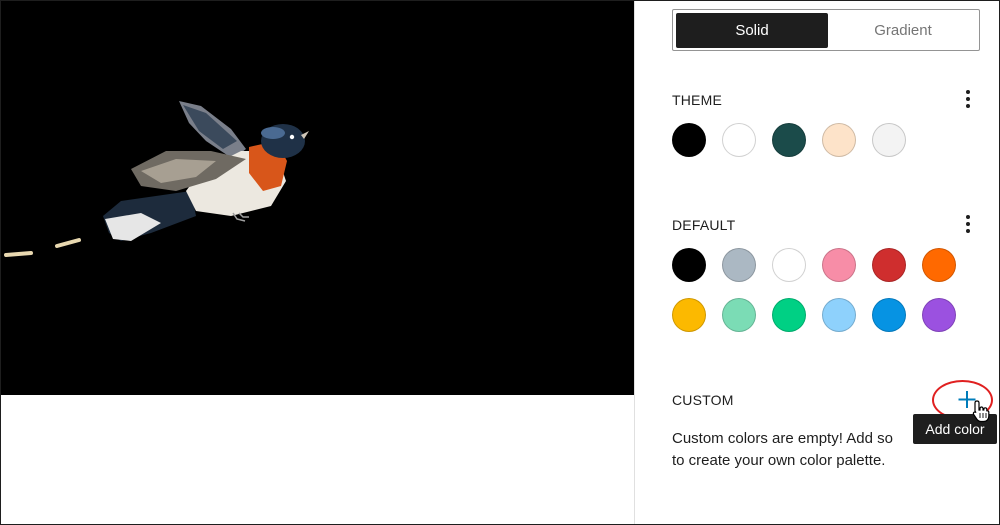  I want to click on solid-tab: Solid, so click(752, 30).